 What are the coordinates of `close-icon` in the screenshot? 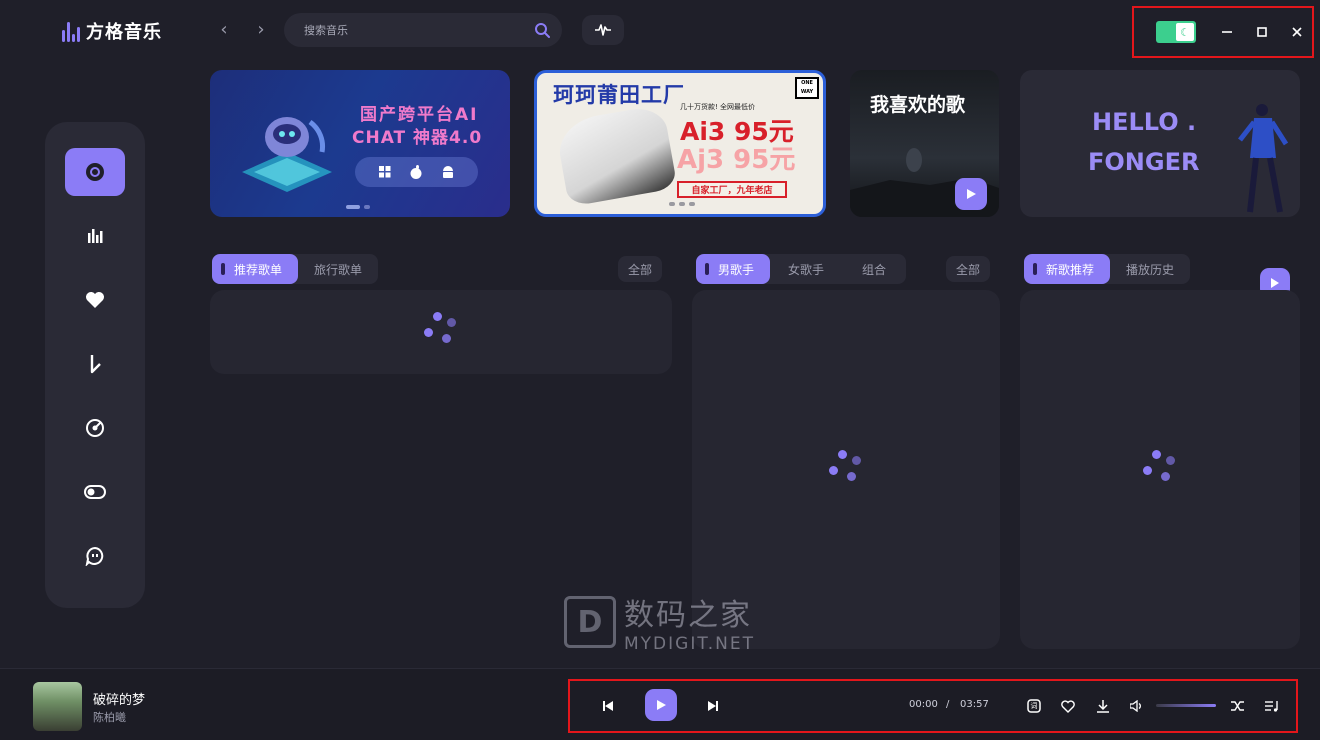 It's located at (1297, 32).